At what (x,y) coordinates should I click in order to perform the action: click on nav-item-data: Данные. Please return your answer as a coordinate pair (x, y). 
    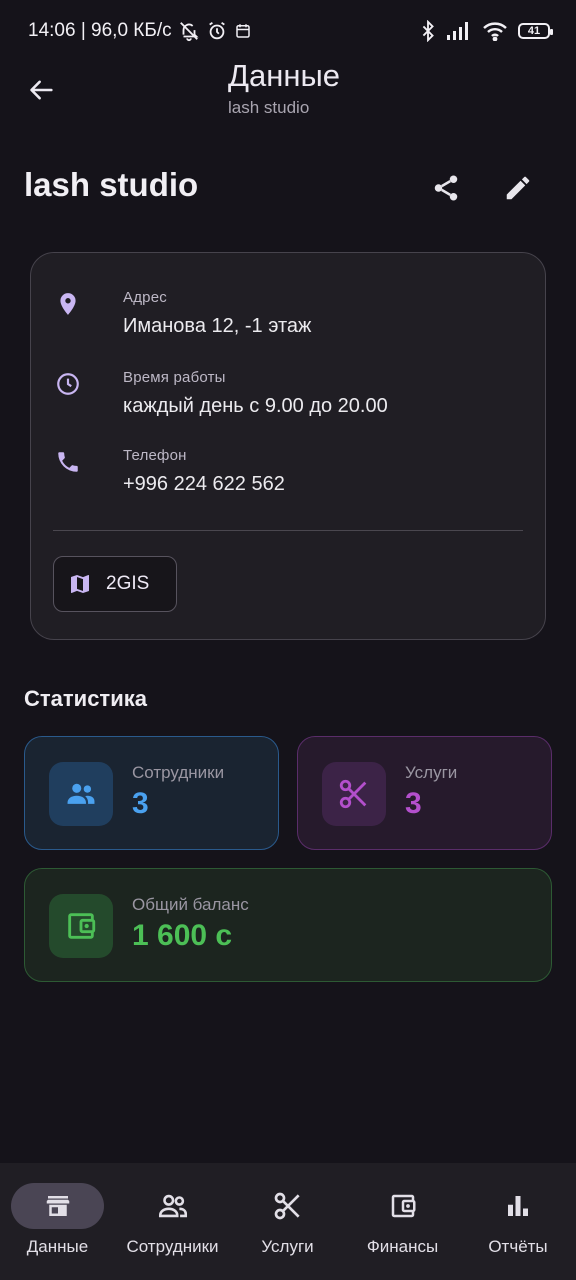
    Looking at the image, I should click on (57, 1221).